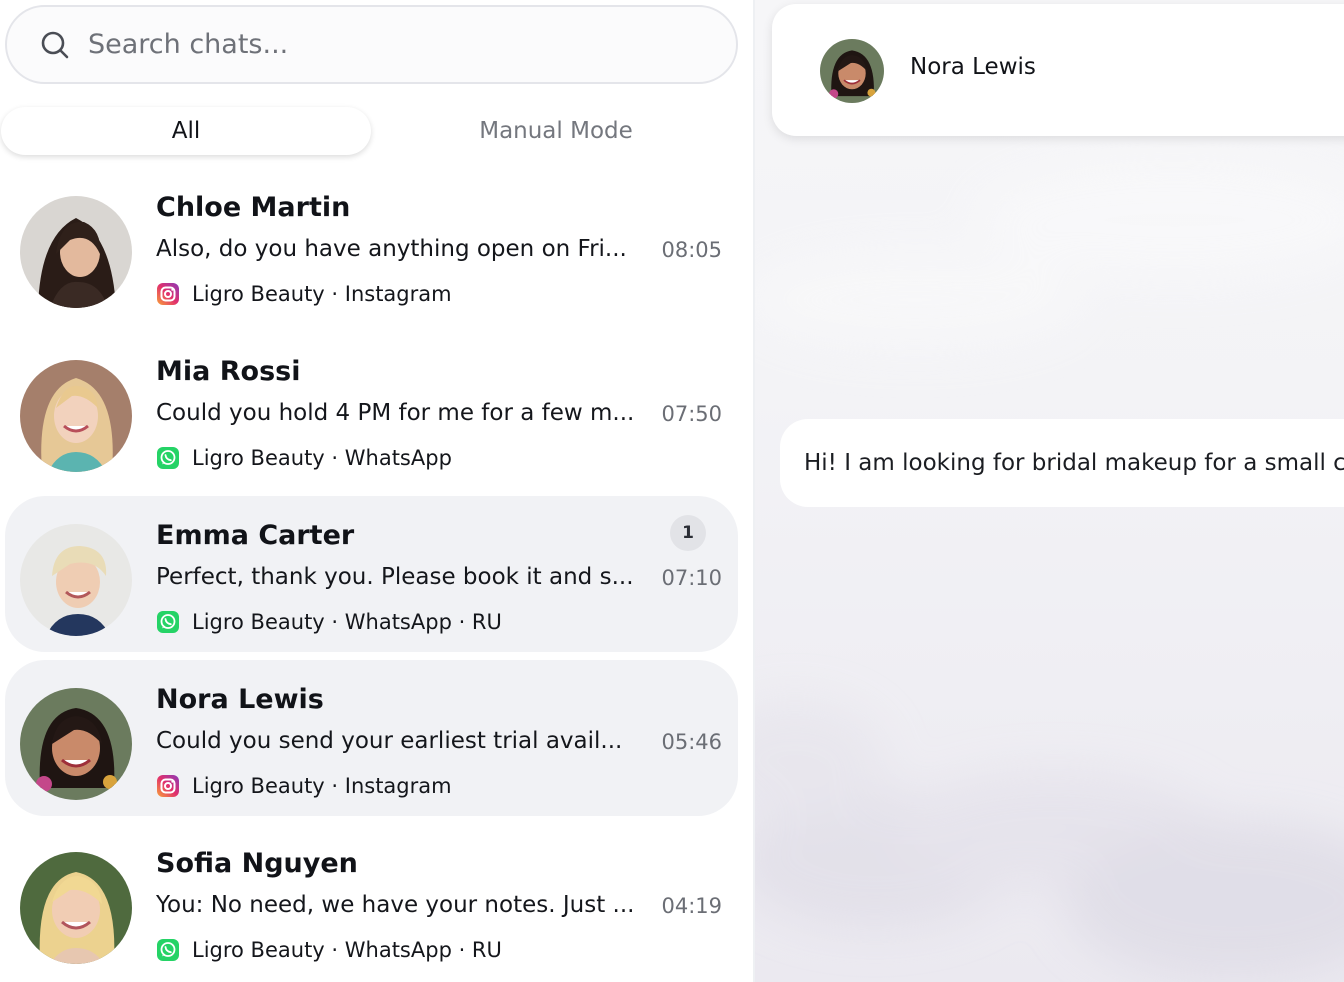 The height and width of the screenshot is (982, 1344). What do you see at coordinates (228, 371) in the screenshot?
I see `contact-name: Mia Rossi` at bounding box center [228, 371].